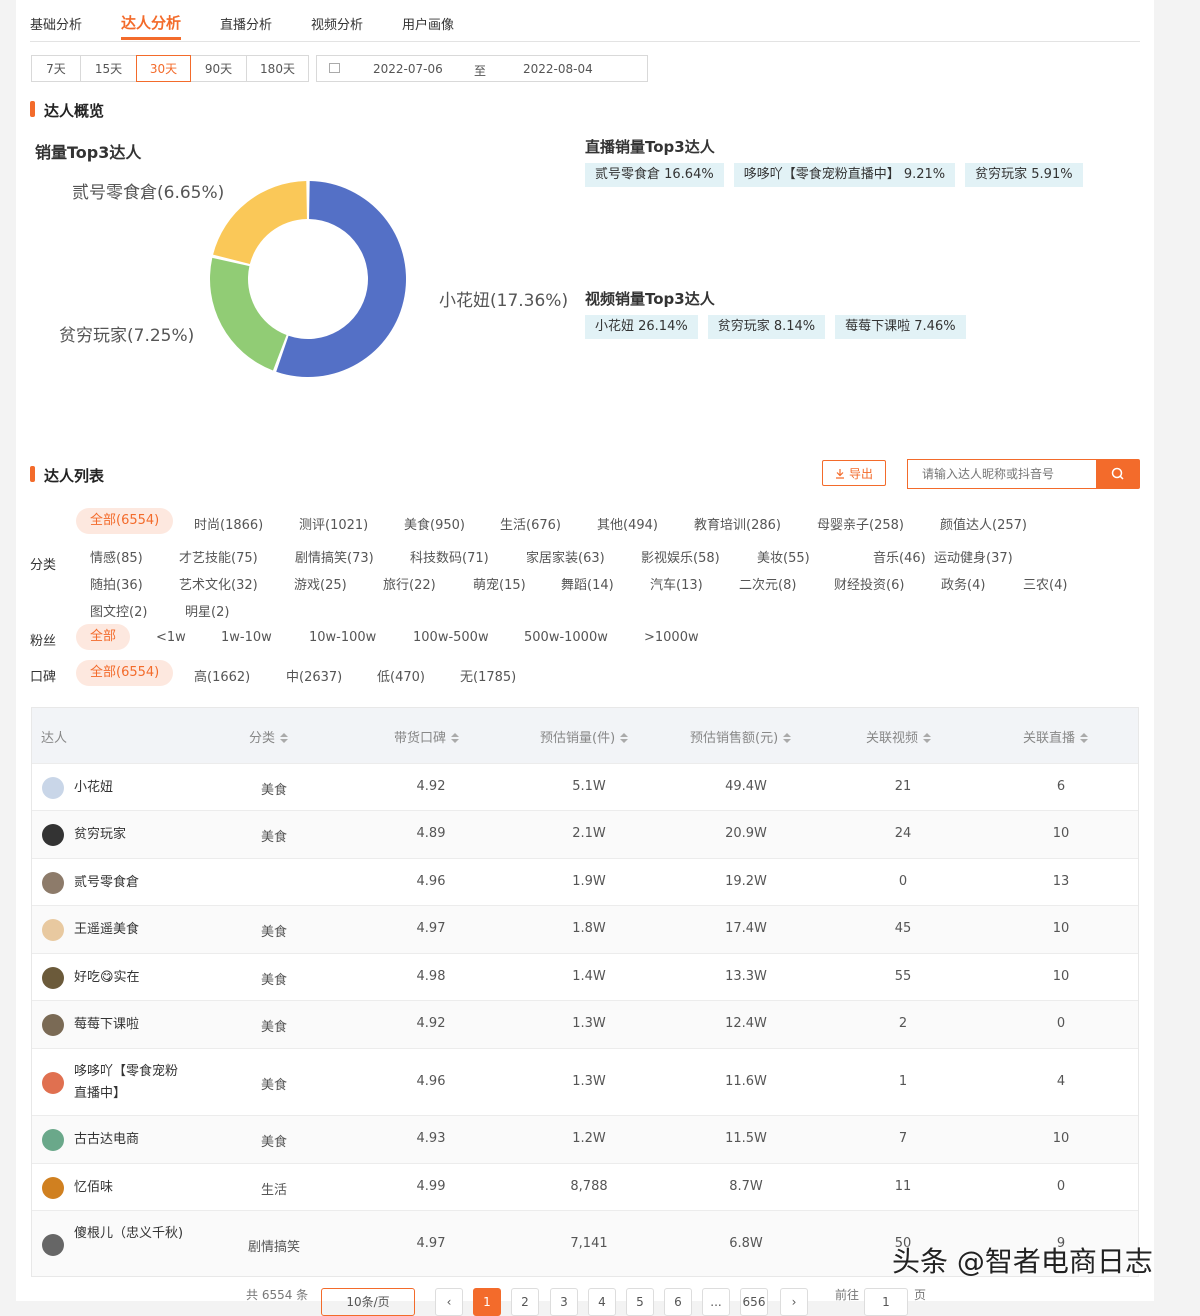 The image size is (1200, 1316). Describe the element at coordinates (108, 68) in the screenshot. I see `range-15d: 15天` at that location.